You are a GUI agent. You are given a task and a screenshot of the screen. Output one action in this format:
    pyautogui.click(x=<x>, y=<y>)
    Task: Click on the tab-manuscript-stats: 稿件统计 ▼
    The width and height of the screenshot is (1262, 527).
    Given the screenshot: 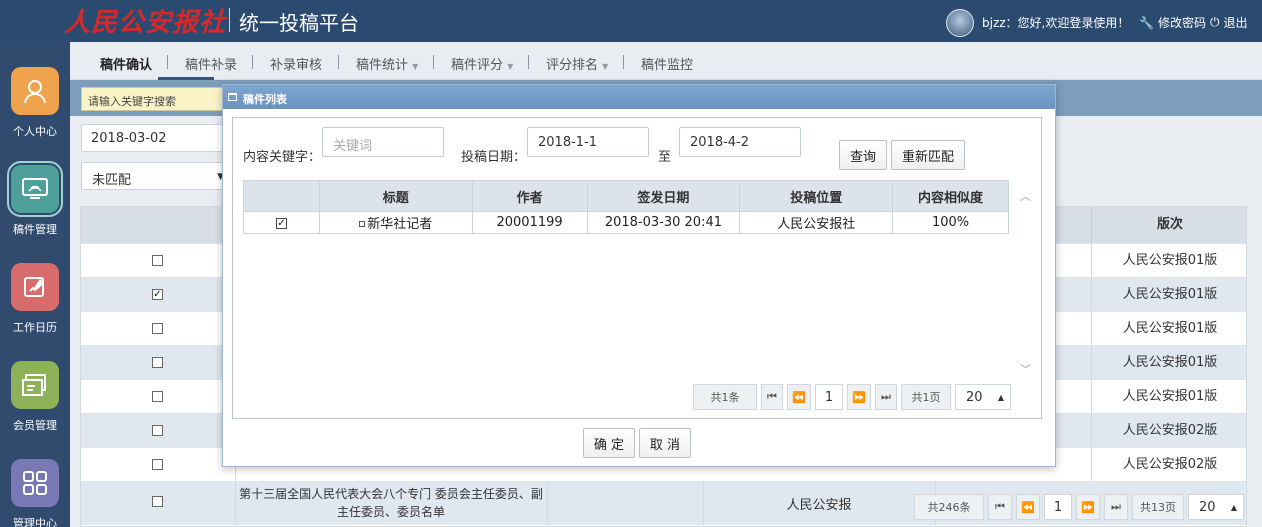 What is the action you would take?
    pyautogui.click(x=387, y=63)
    